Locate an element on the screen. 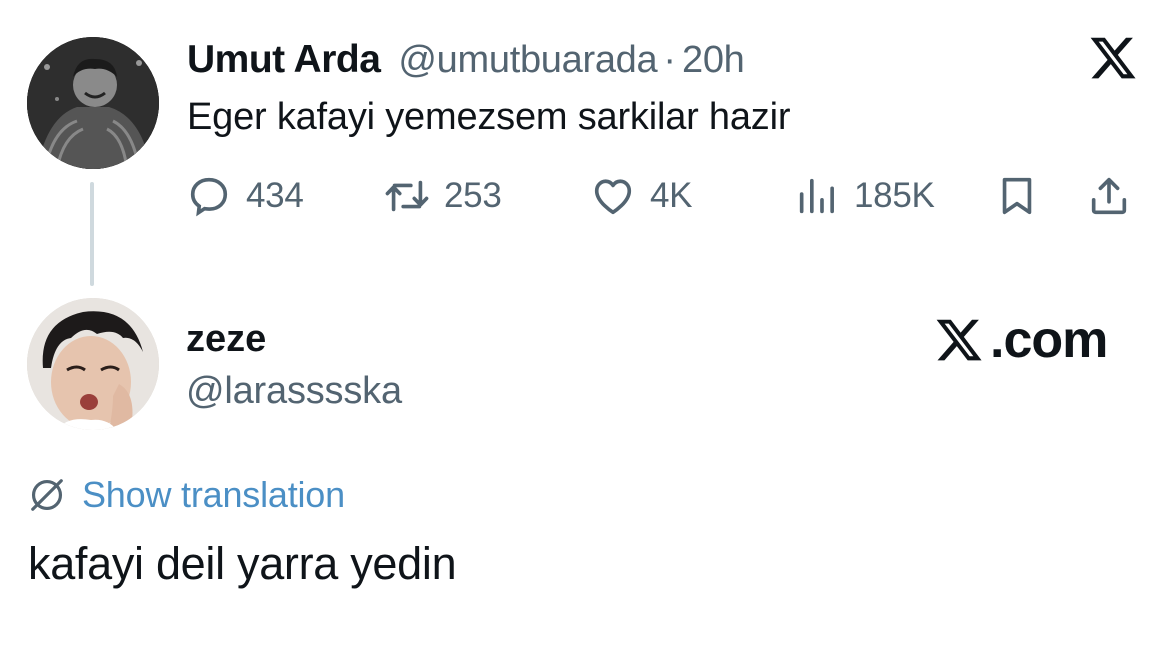 Image resolution: width=1170 pixels, height=658 pixels. like-button: 4K is located at coordinates (641, 196).